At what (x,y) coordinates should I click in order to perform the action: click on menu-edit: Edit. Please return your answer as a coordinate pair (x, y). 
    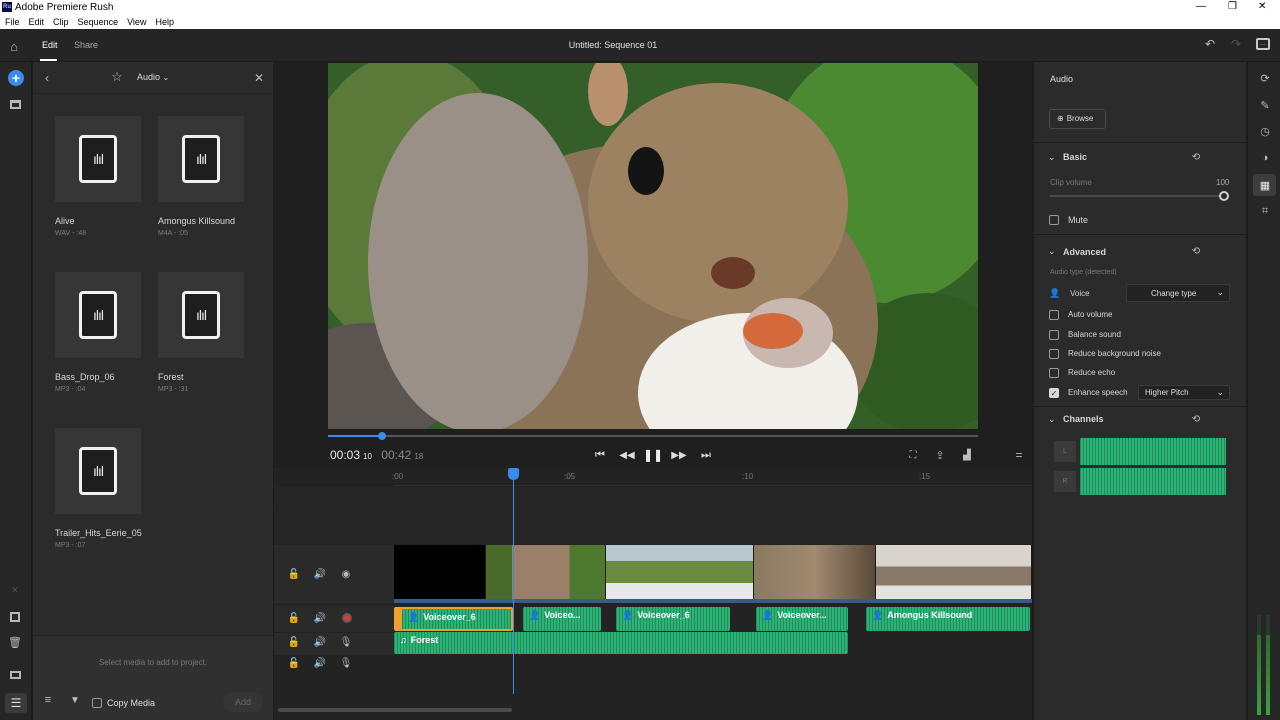
    Looking at the image, I should click on (37, 22).